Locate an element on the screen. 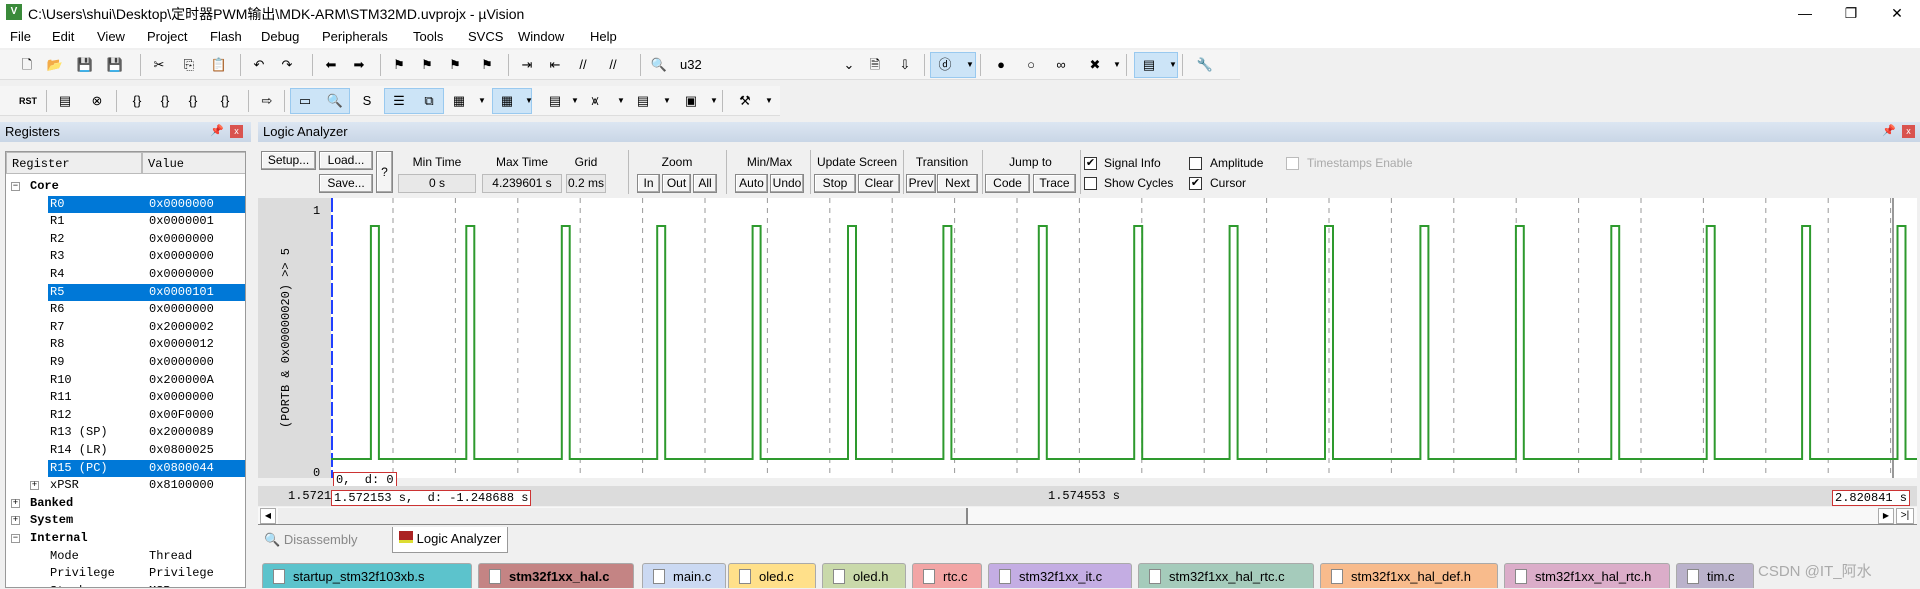  menu-project: Project is located at coordinates (167, 36).